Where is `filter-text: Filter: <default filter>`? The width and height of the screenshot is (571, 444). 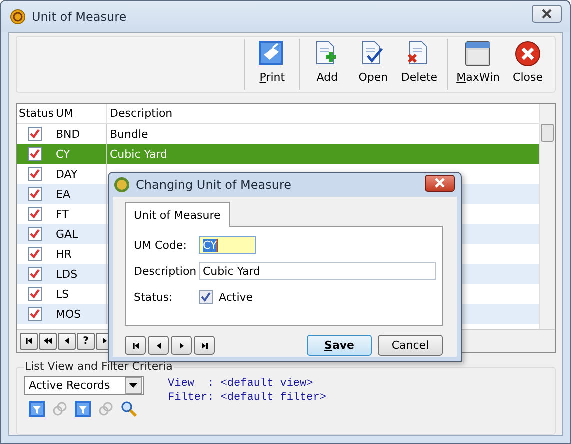 filter-text: Filter: <default filter> is located at coordinates (247, 398).